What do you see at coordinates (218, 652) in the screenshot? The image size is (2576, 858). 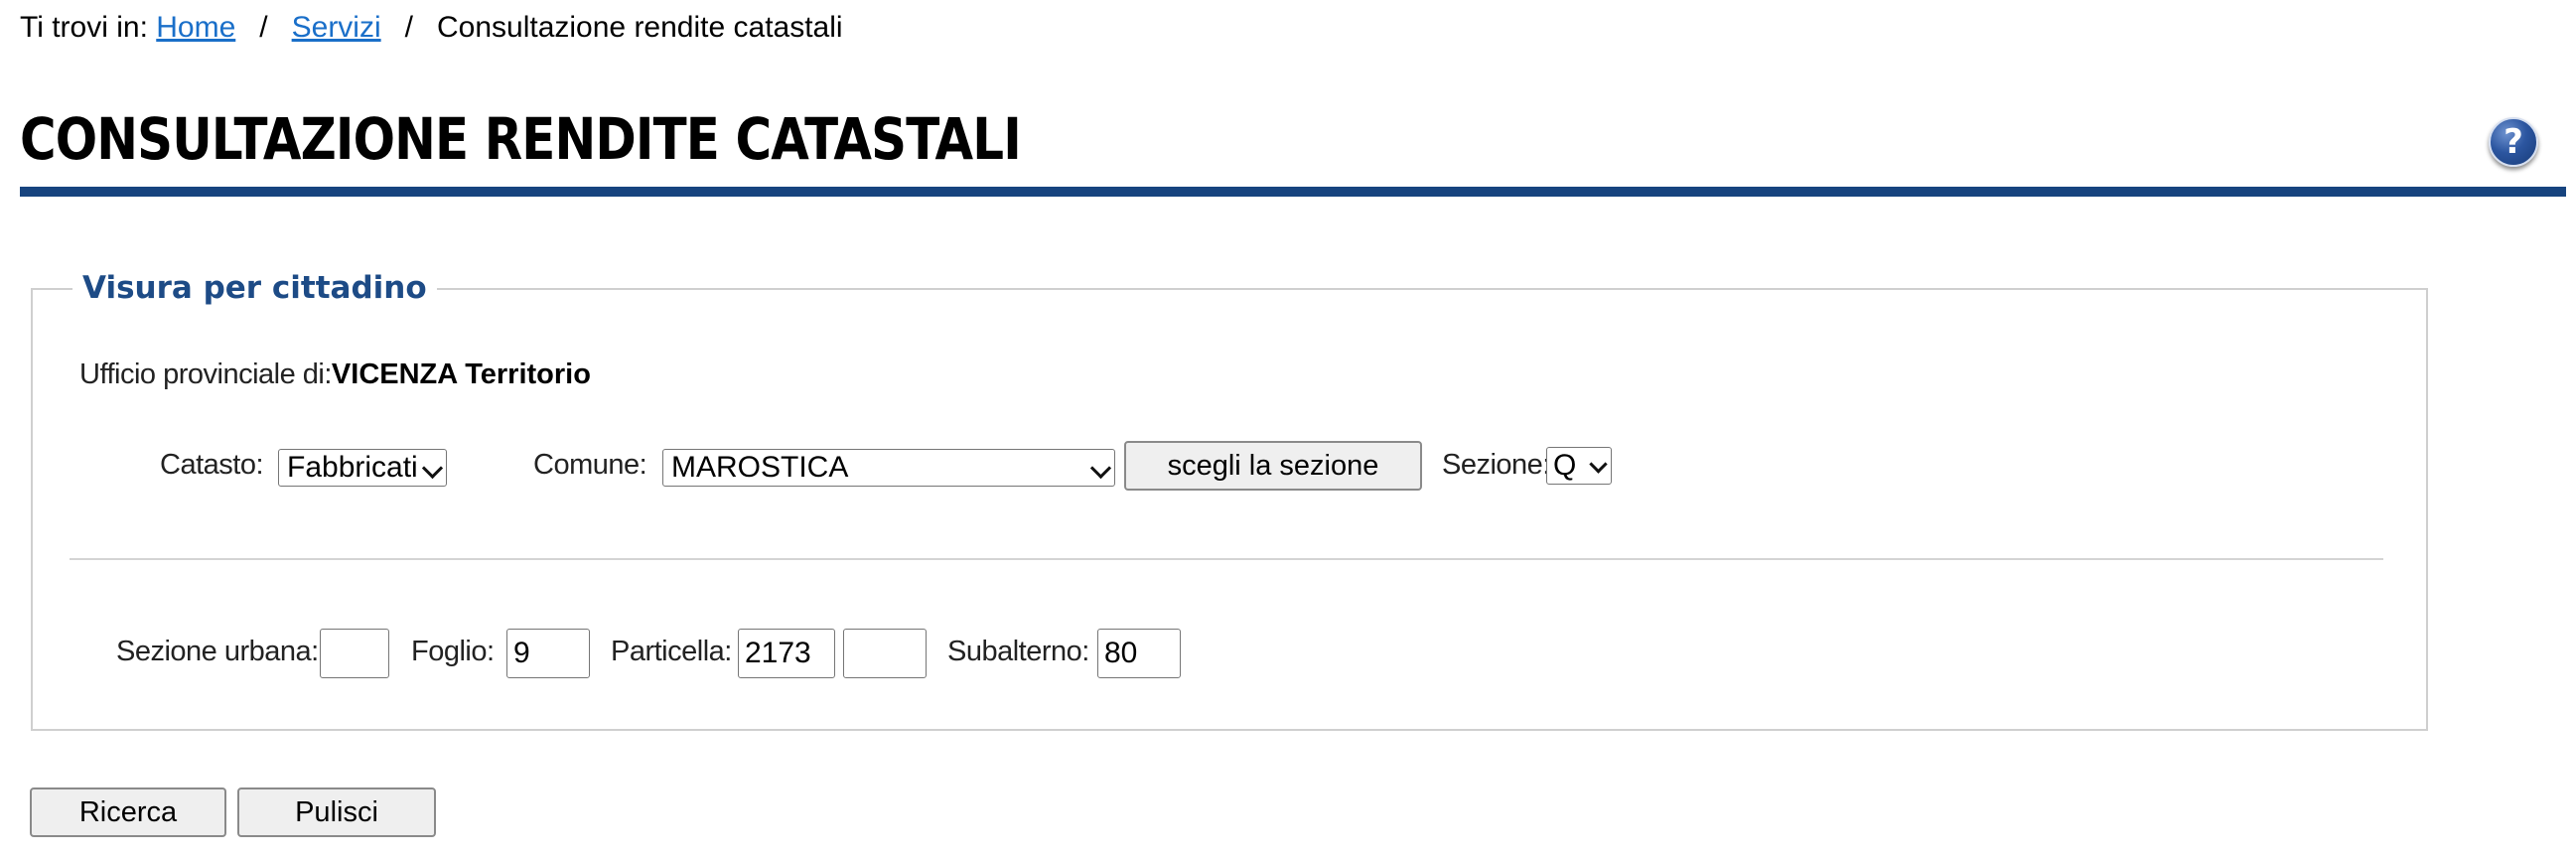 I see `sezione-urbana-label: Sezione urbana:` at bounding box center [218, 652].